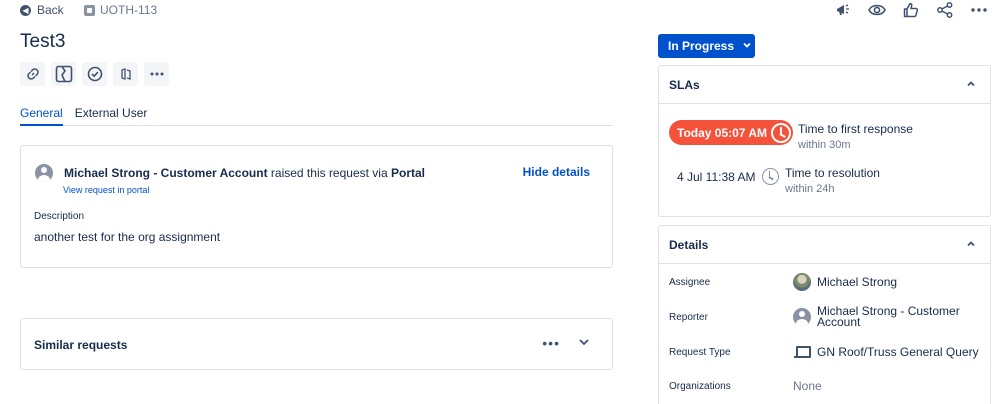  What do you see at coordinates (127, 237) in the screenshot?
I see `description-text: another test for the org assignment` at bounding box center [127, 237].